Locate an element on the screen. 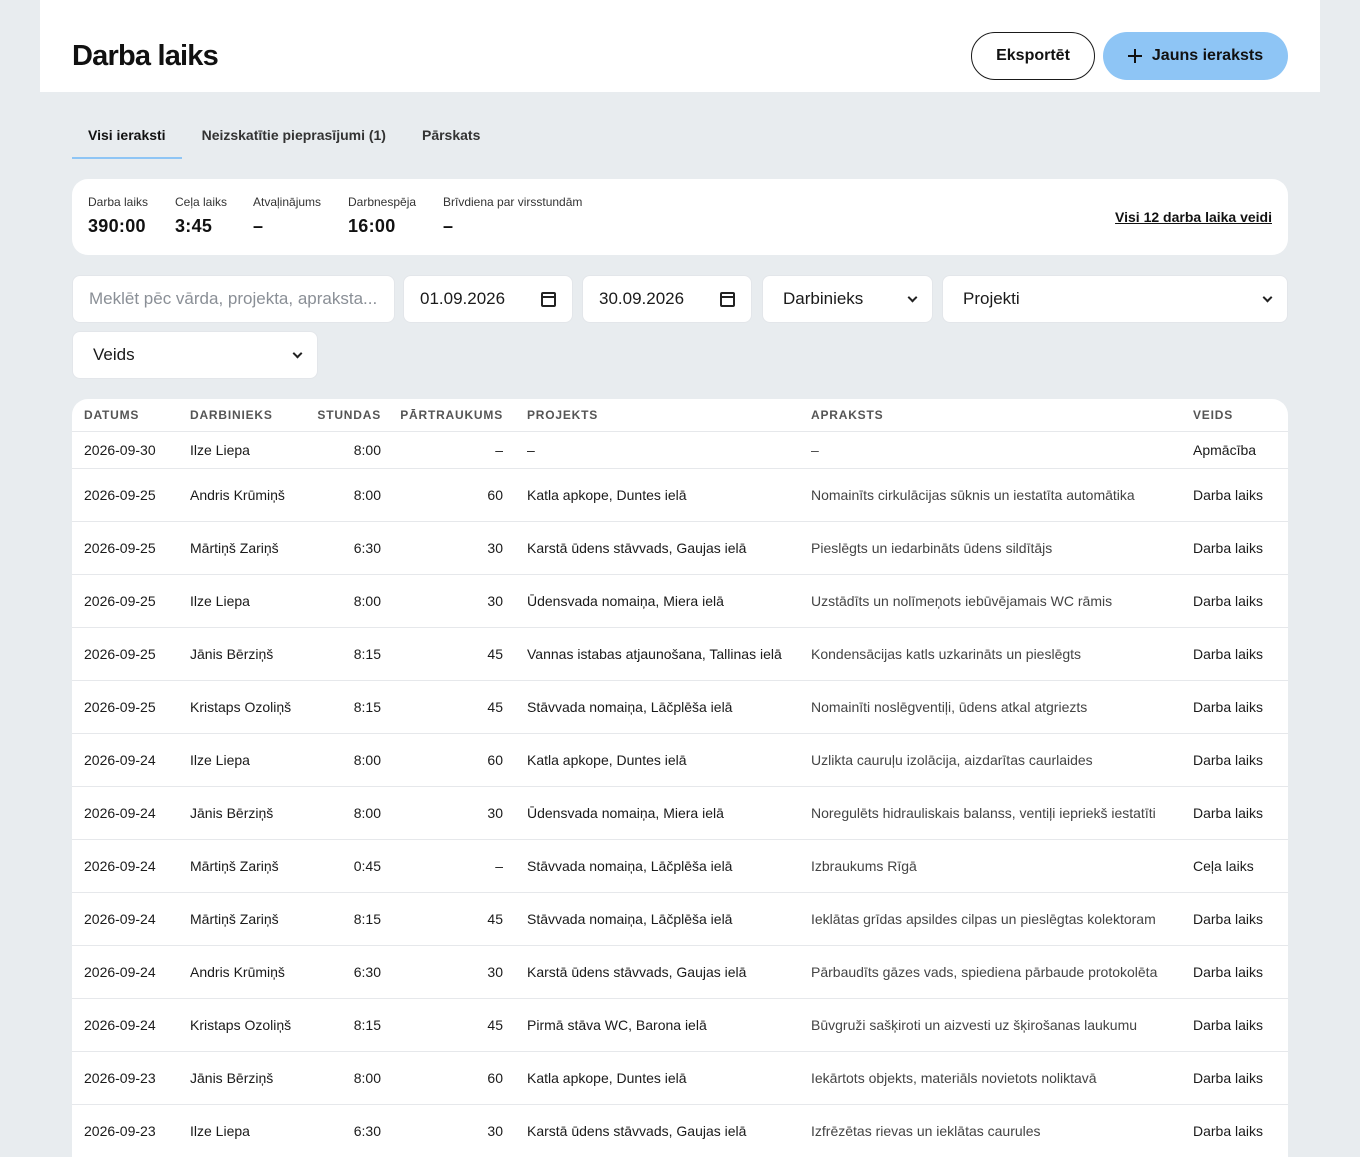  date-from-field: 01.09.2026 is located at coordinates (488, 299).